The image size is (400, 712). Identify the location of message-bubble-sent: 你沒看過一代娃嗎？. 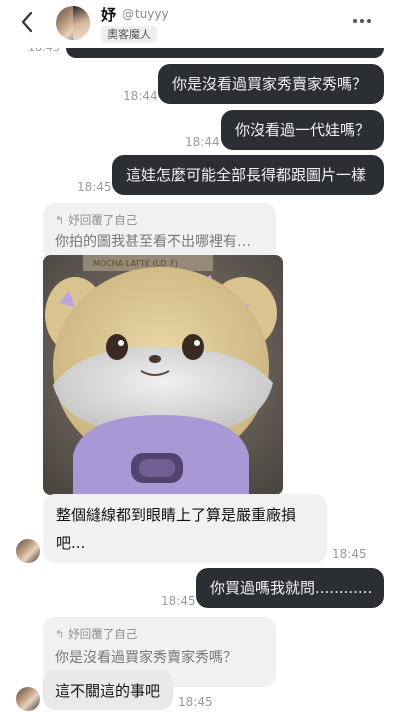
(302, 130).